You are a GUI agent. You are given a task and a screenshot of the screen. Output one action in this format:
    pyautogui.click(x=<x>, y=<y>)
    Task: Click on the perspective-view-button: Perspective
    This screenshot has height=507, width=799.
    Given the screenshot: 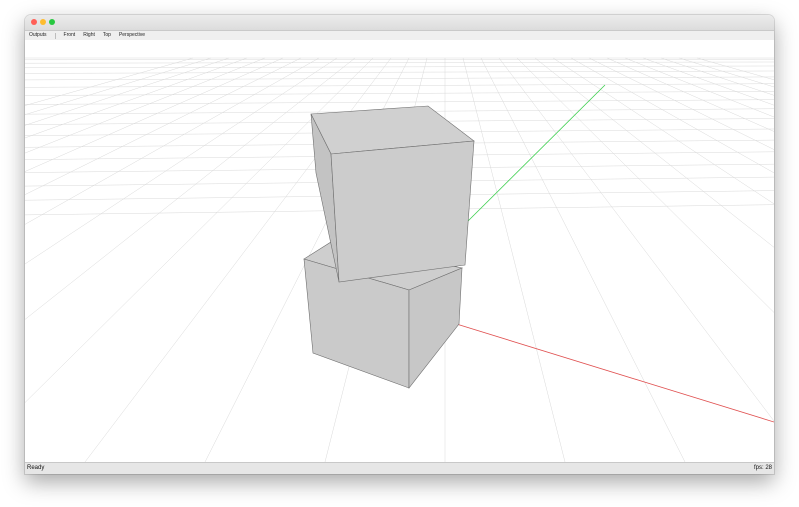 What is the action you would take?
    pyautogui.click(x=132, y=35)
    